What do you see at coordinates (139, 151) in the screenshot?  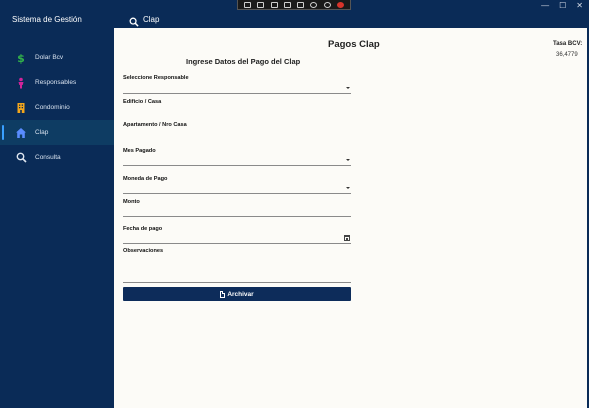 I see `mes-label: Mes Pagado` at bounding box center [139, 151].